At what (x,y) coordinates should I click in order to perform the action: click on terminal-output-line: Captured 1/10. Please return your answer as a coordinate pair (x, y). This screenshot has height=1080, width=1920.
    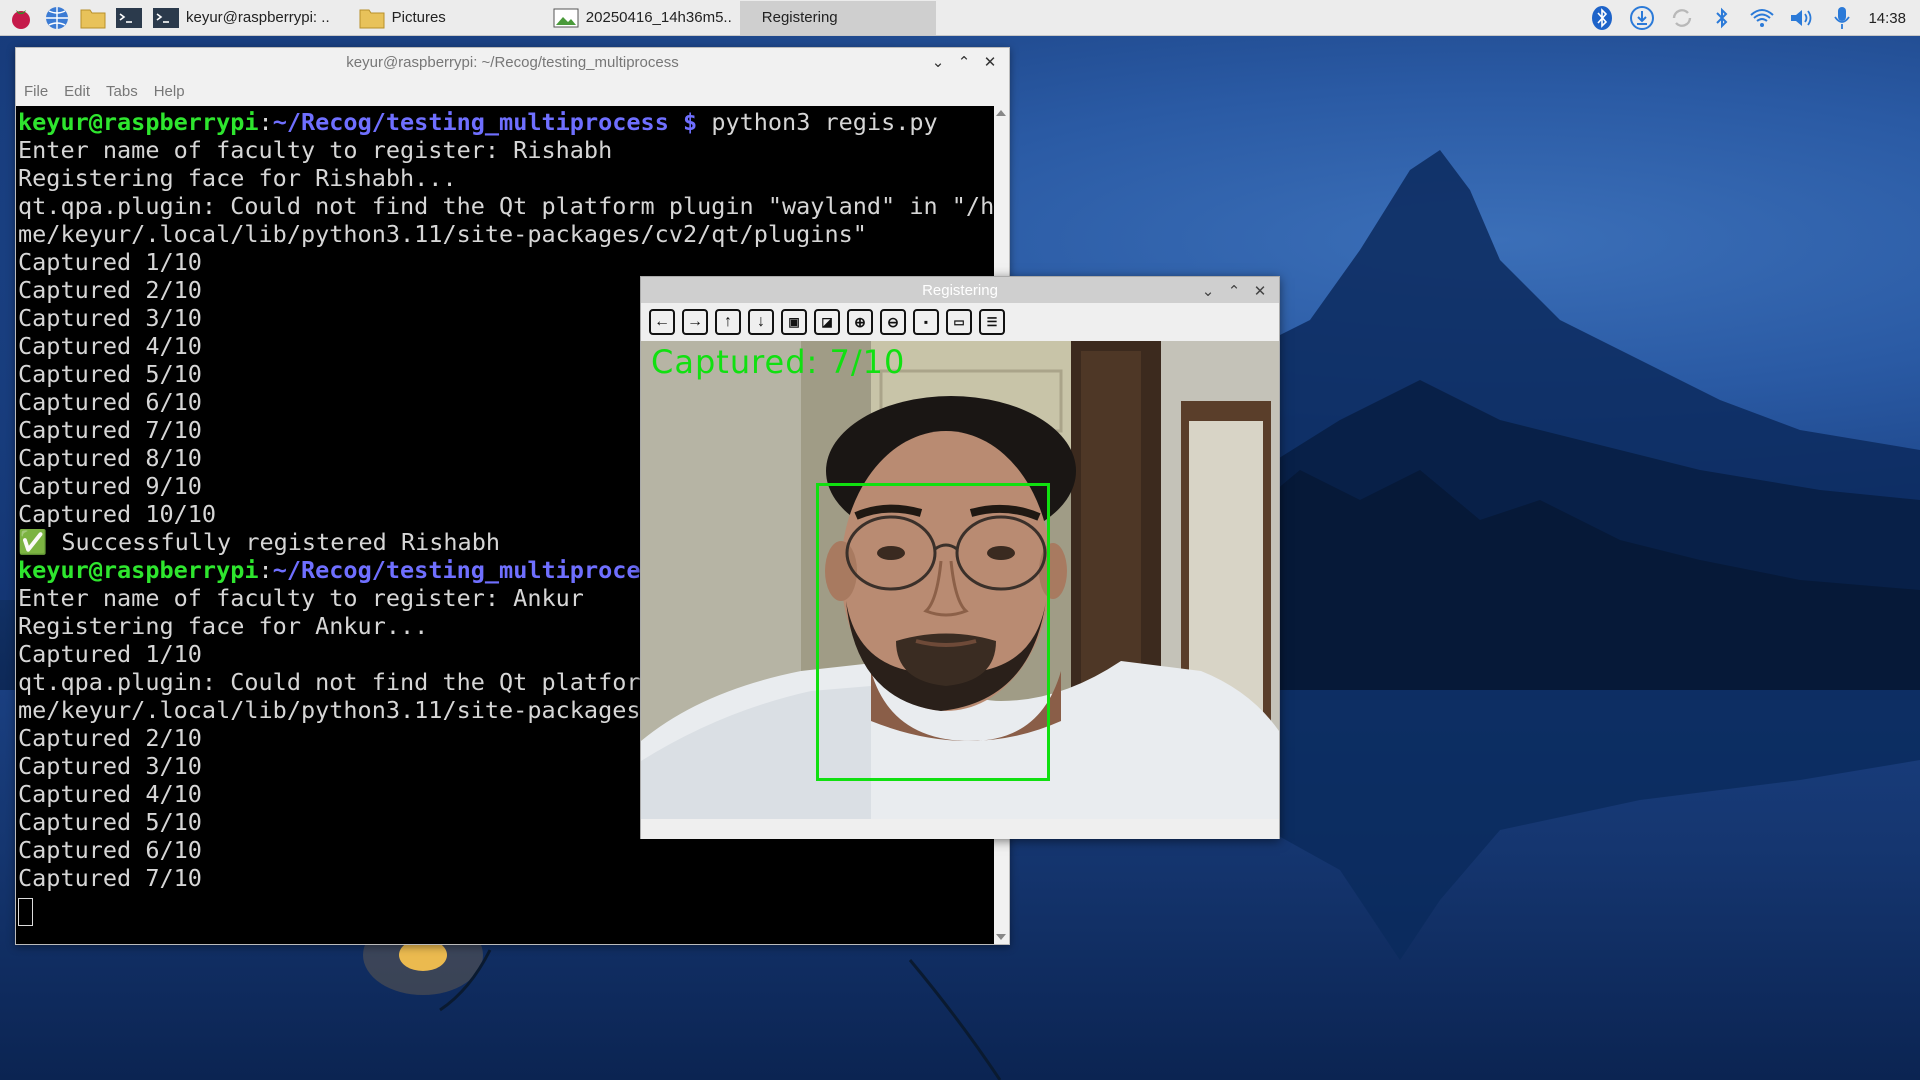
    Looking at the image, I should click on (110, 262).